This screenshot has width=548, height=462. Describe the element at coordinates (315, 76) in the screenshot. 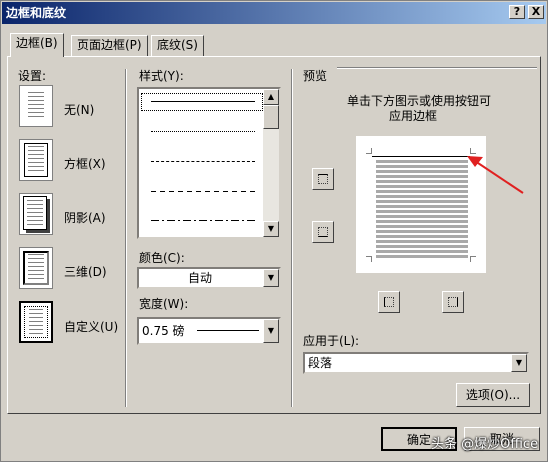

I see `preview-heading: 预览` at that location.